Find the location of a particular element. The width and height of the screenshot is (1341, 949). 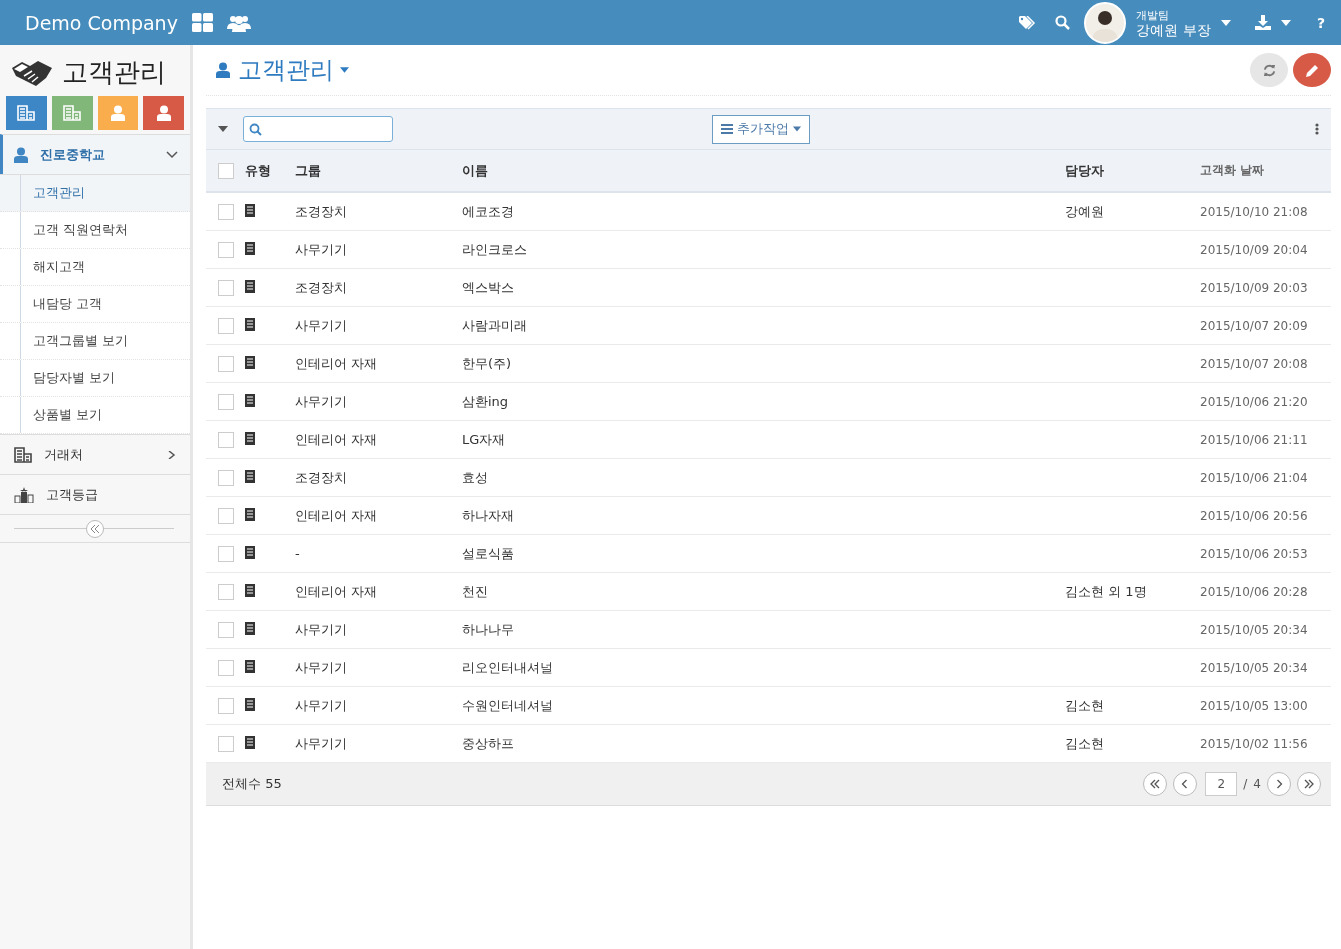

date-cell: 2015/10/09 20:04 is located at coordinates (1254, 249).